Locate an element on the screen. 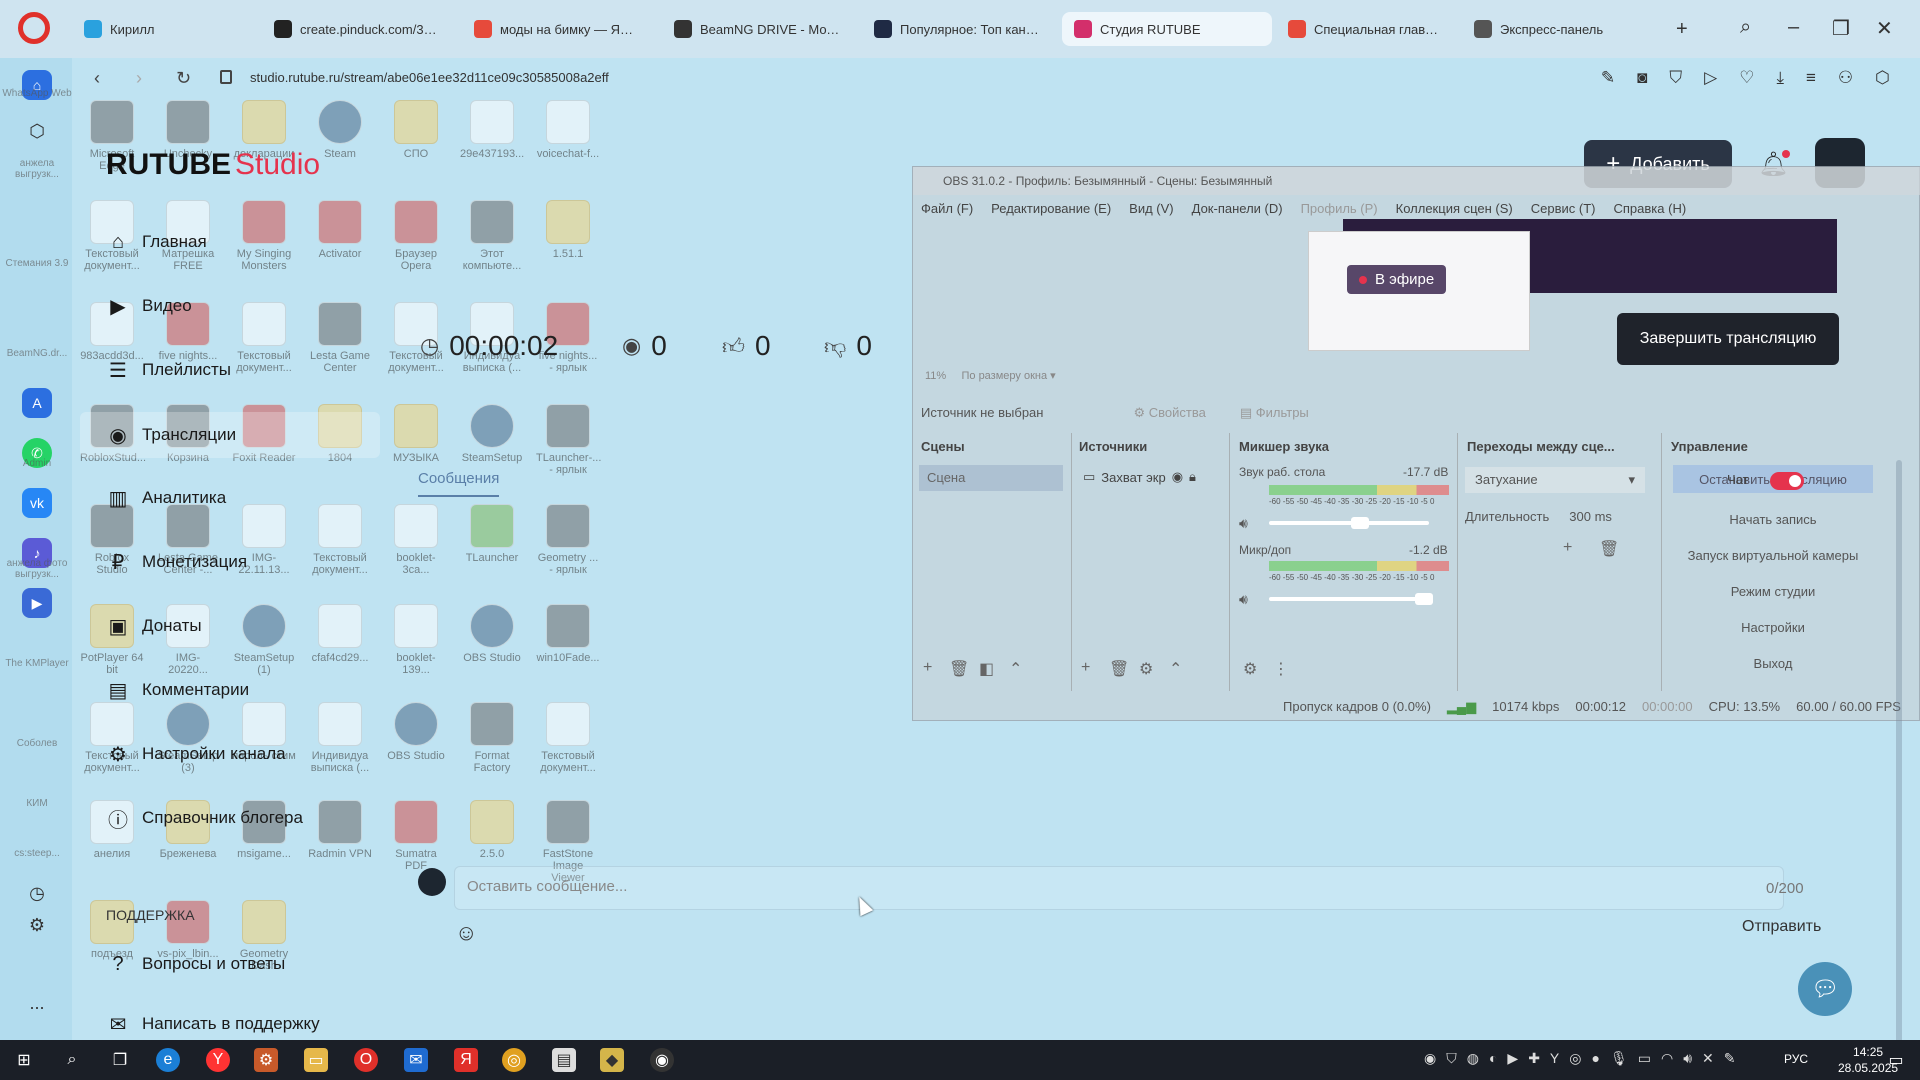  desktop-icon: My Singing Monsters is located at coordinates (264, 236).